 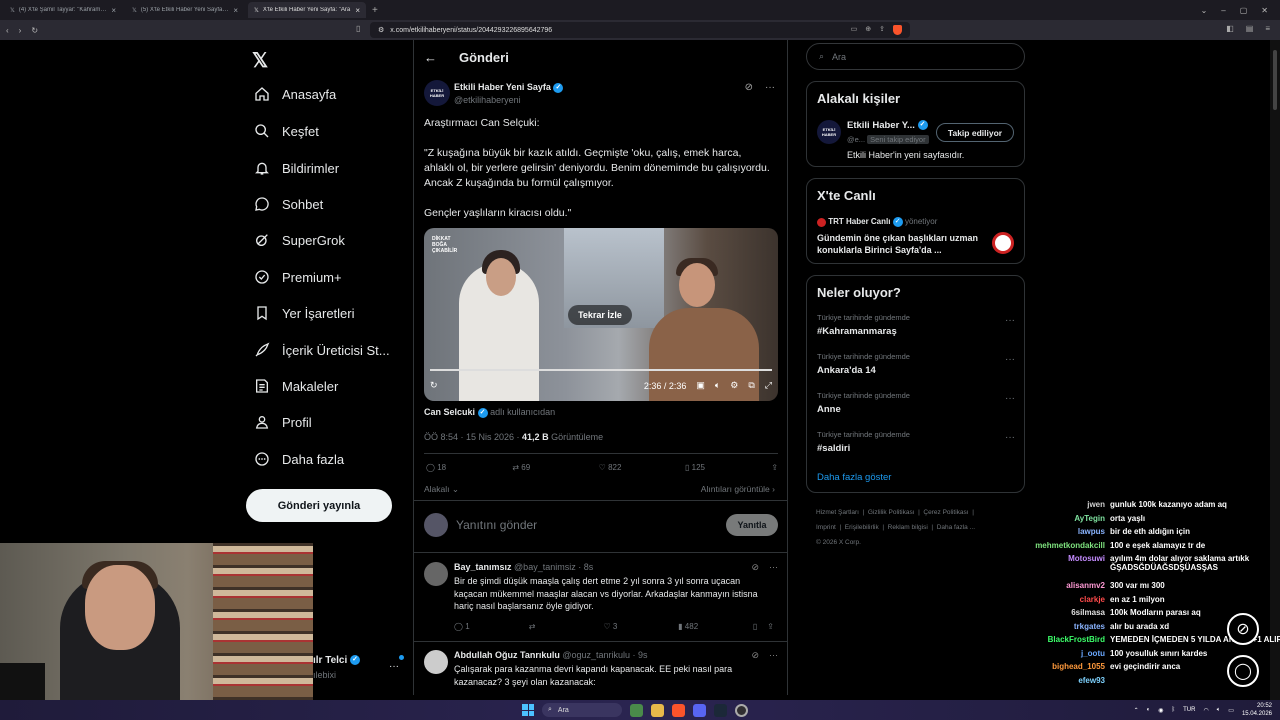 I want to click on bluetooth-icon: ᛒ, so click(x=1173, y=710).